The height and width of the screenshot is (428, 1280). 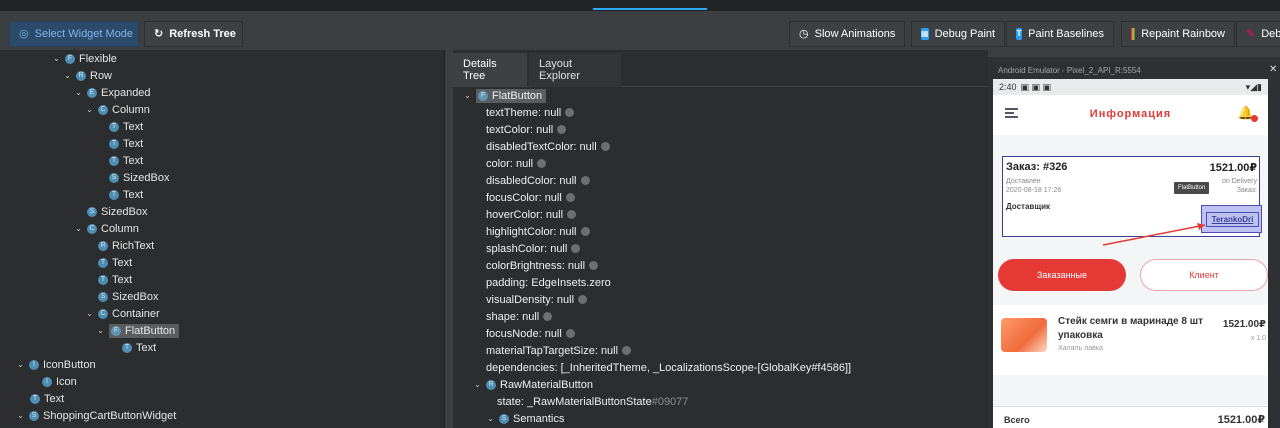 What do you see at coordinates (511, 95) in the screenshot?
I see `selected-detail-node: F FlatButton` at bounding box center [511, 95].